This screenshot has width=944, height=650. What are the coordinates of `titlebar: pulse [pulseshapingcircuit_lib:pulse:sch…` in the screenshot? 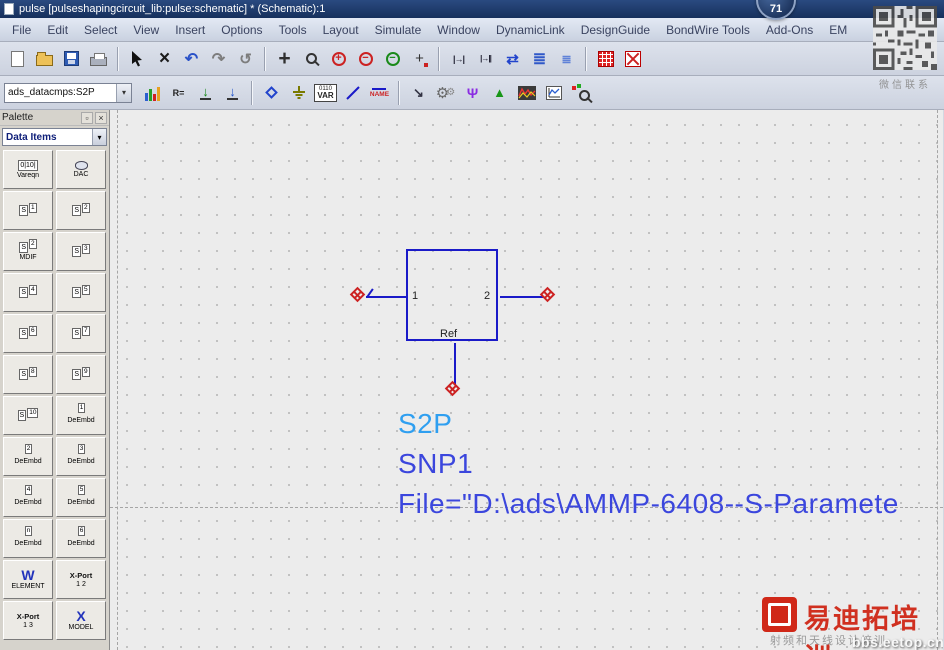 It's located at (472, 9).